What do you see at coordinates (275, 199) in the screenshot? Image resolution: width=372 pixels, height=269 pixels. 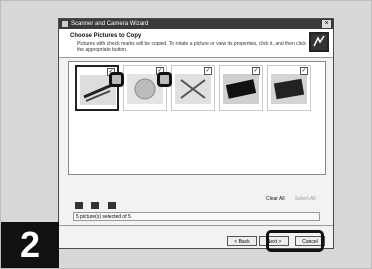 I see `clear-all-link: Clear All` at bounding box center [275, 199].